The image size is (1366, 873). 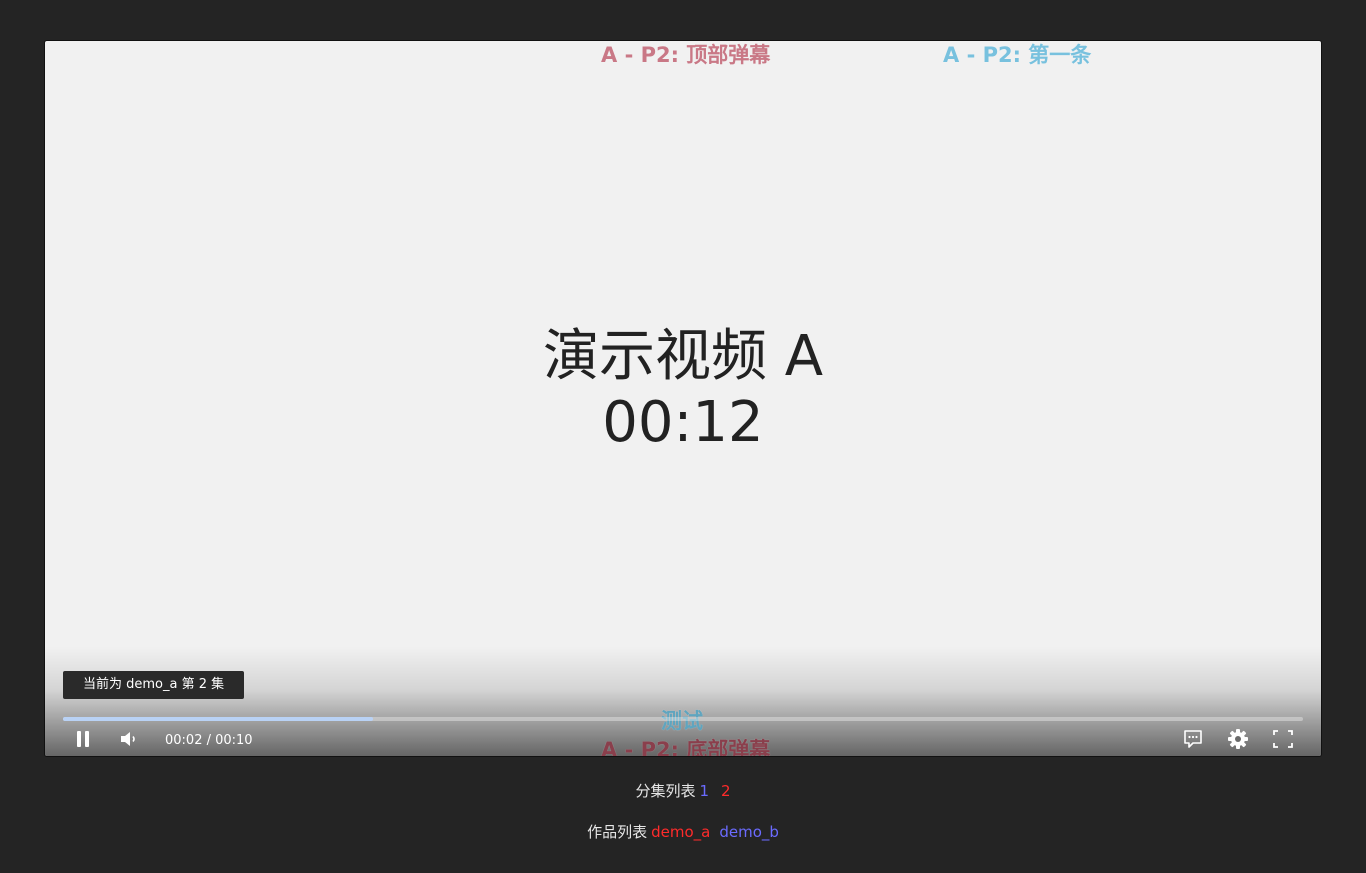 I want to click on settings-button, so click(x=1238, y=741).